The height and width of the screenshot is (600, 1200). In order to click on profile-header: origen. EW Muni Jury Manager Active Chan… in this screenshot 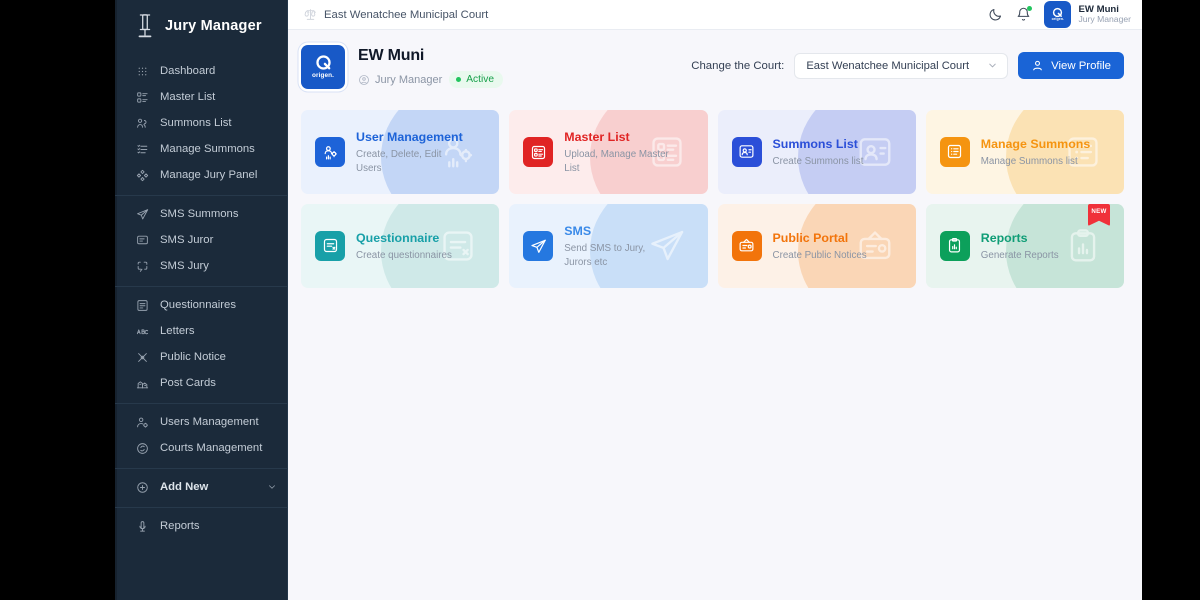, I will do `click(712, 67)`.